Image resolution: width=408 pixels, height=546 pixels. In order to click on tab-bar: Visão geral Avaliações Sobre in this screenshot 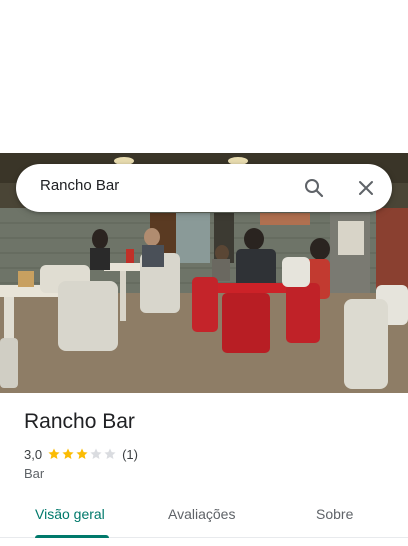, I will do `click(204, 517)`.